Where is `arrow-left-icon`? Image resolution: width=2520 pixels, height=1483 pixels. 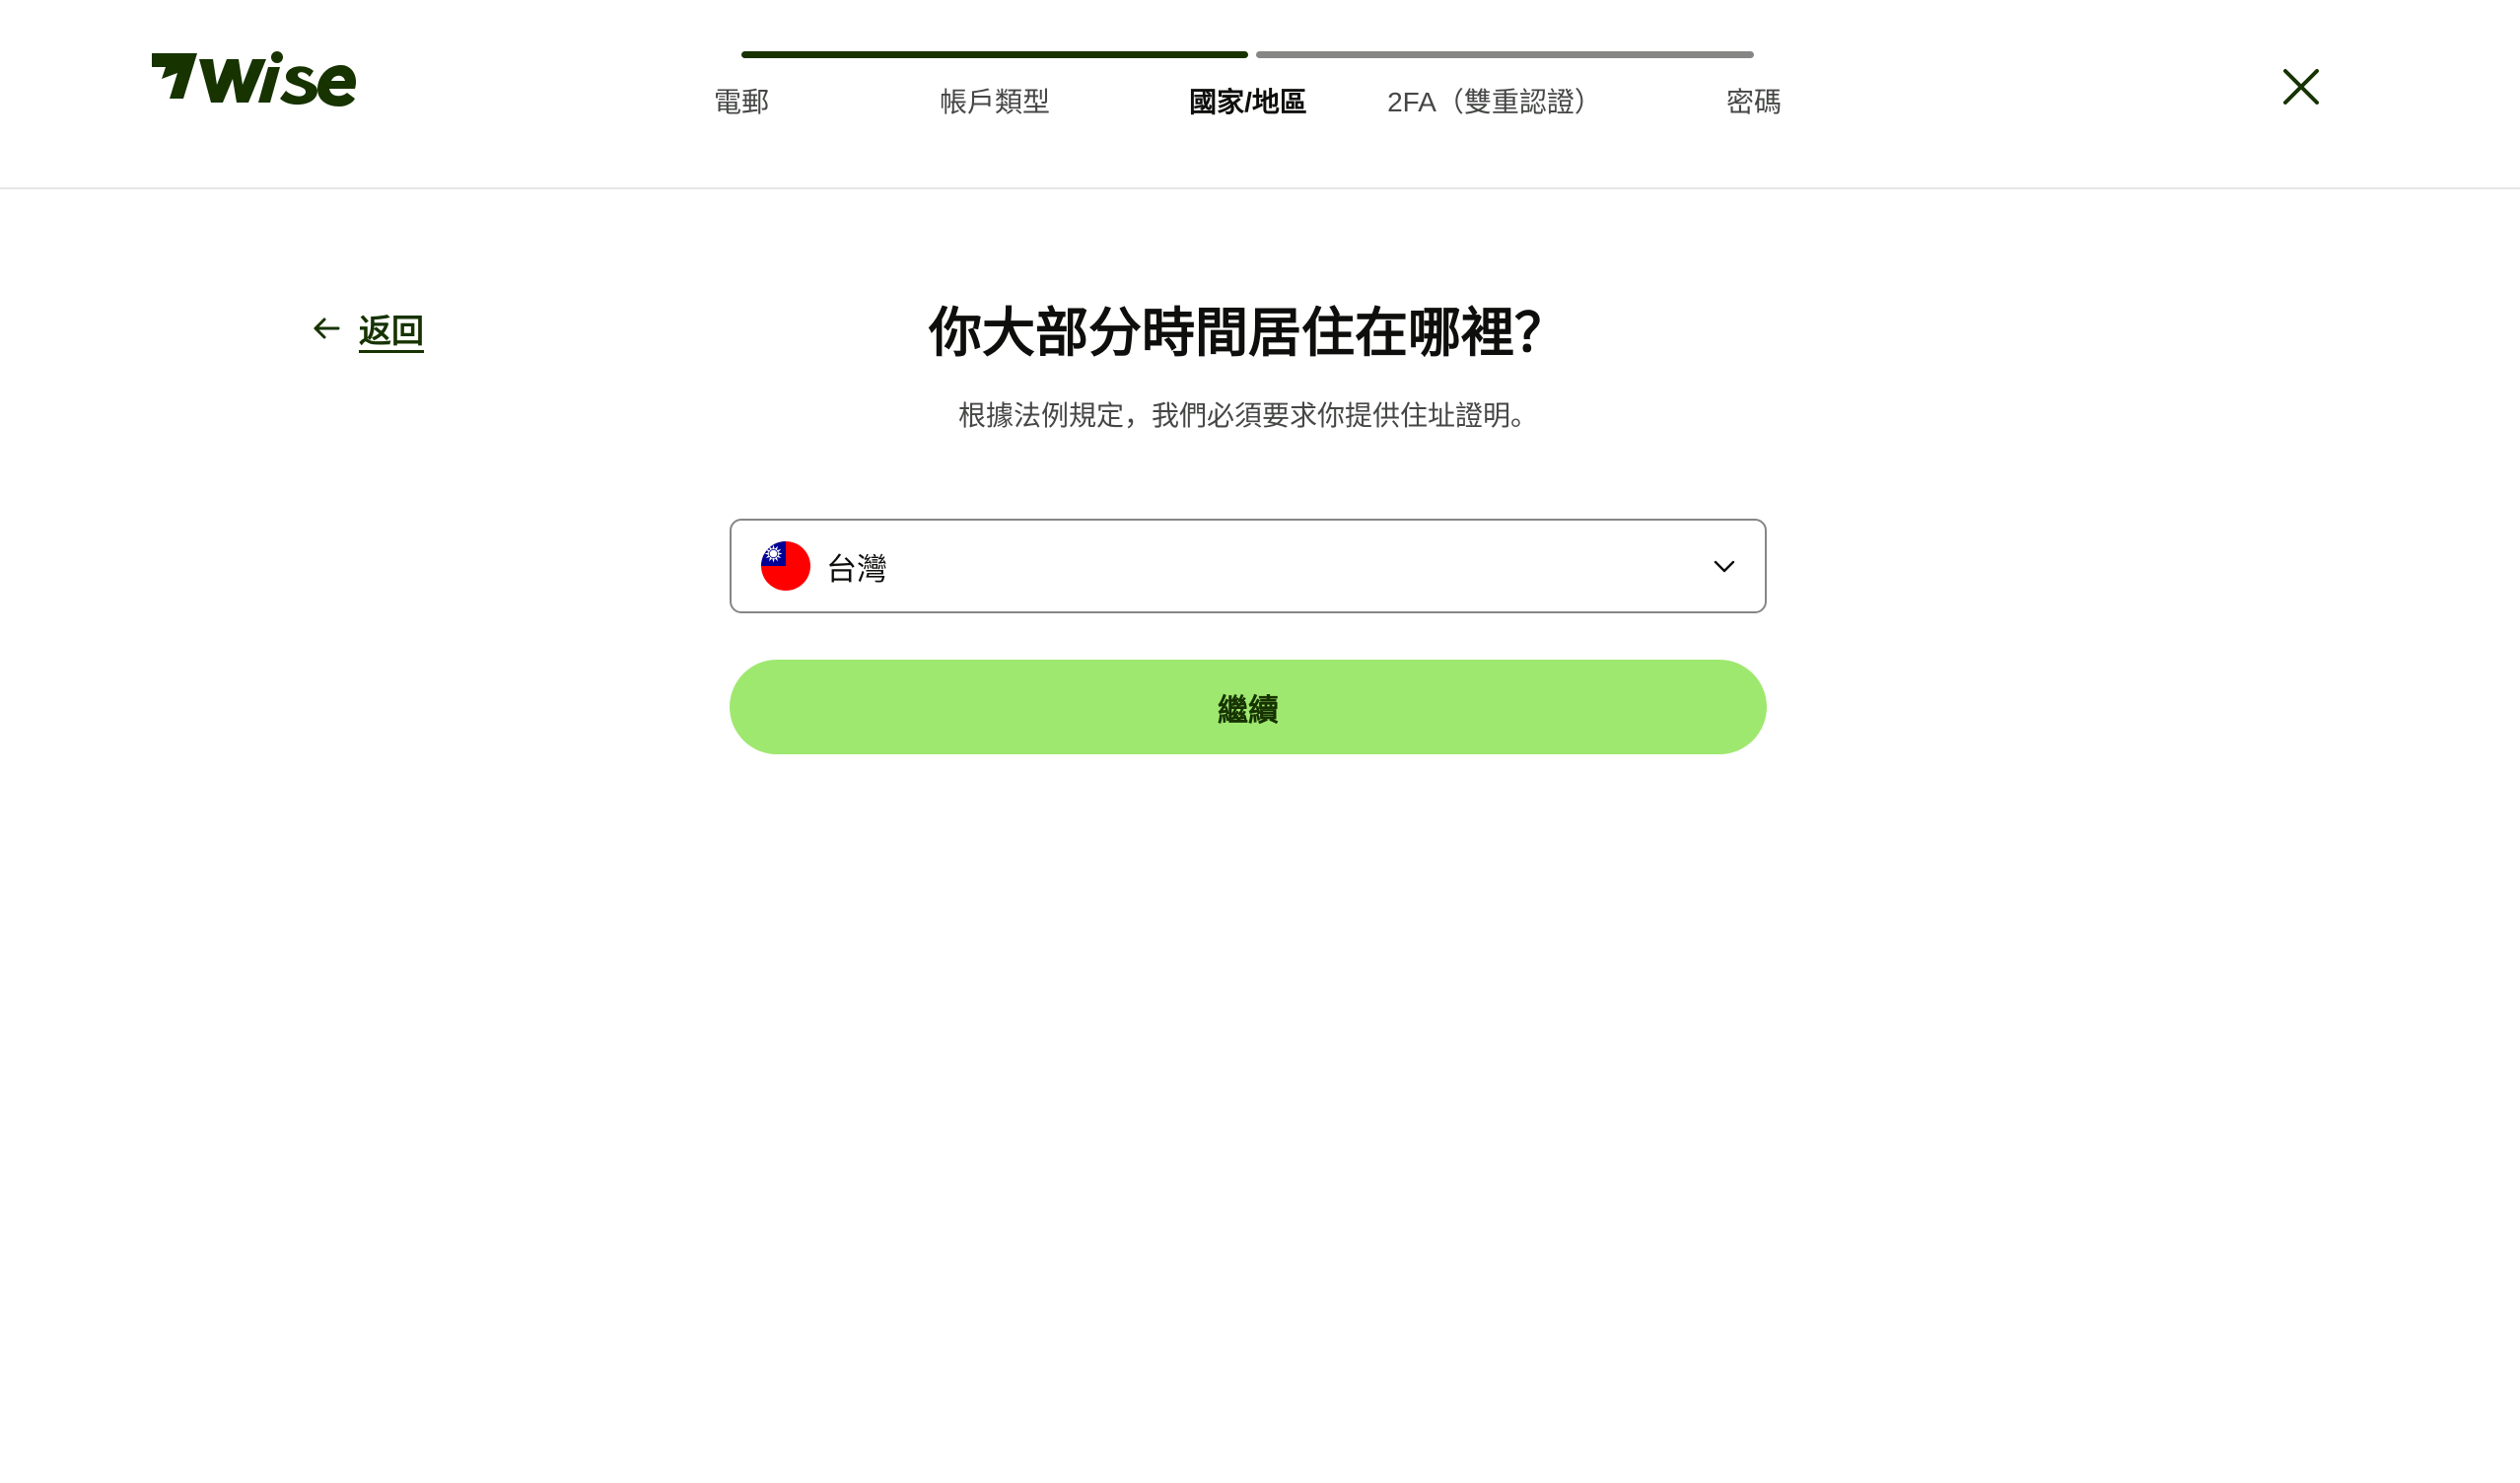
arrow-left-icon is located at coordinates (326, 328).